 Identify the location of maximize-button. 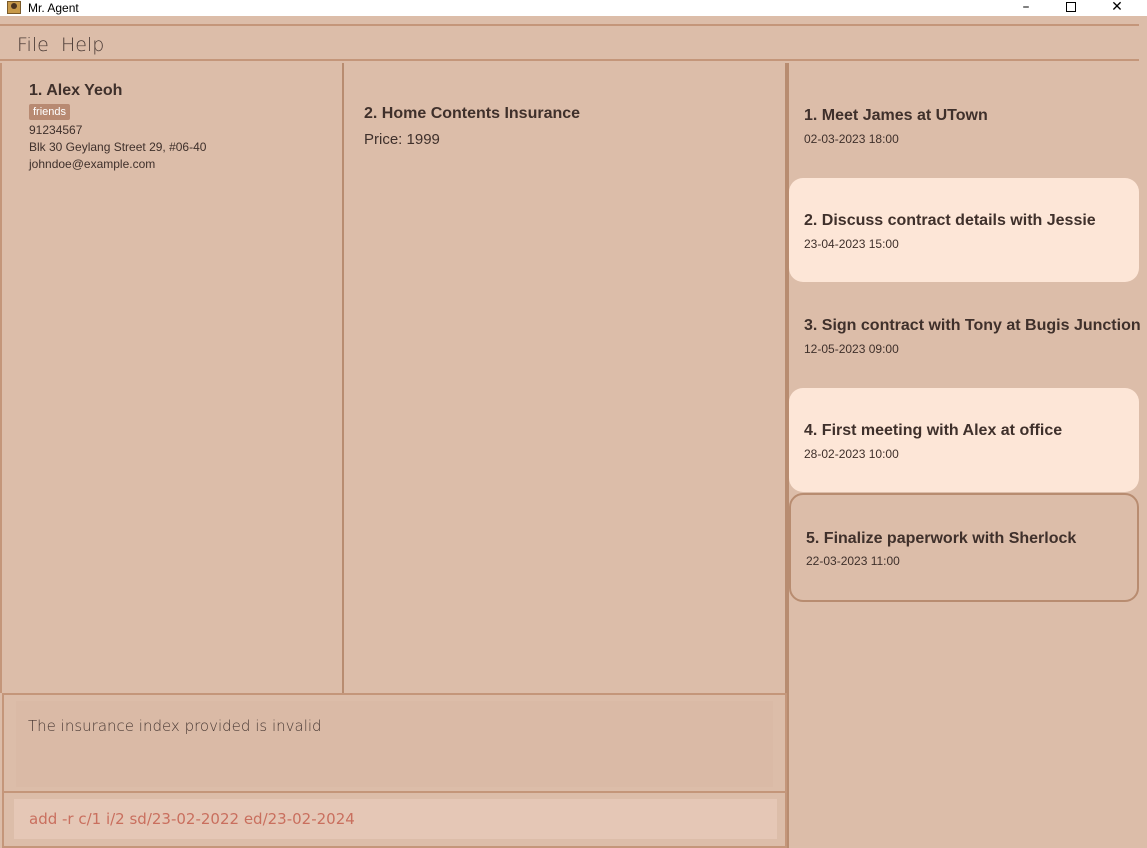
(1071, 8).